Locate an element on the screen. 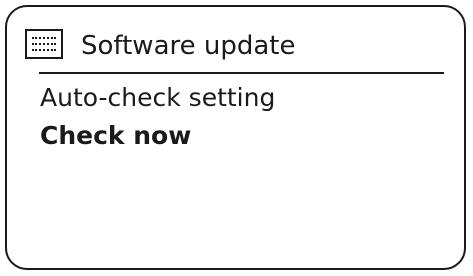 The height and width of the screenshot is (276, 473). menu-item-check-now: Check now is located at coordinates (157, 136).